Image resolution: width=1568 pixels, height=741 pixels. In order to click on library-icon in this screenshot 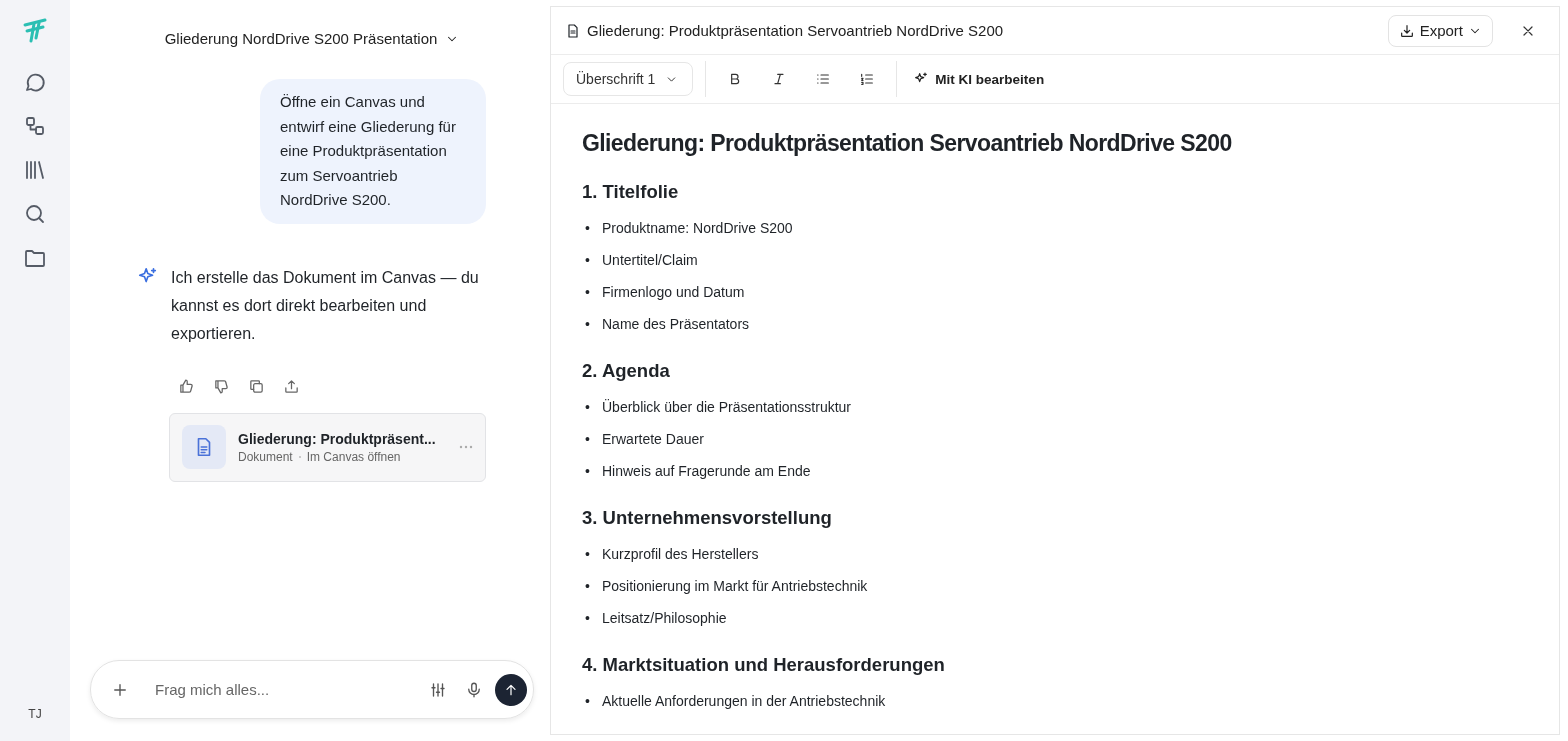, I will do `click(35, 170)`.